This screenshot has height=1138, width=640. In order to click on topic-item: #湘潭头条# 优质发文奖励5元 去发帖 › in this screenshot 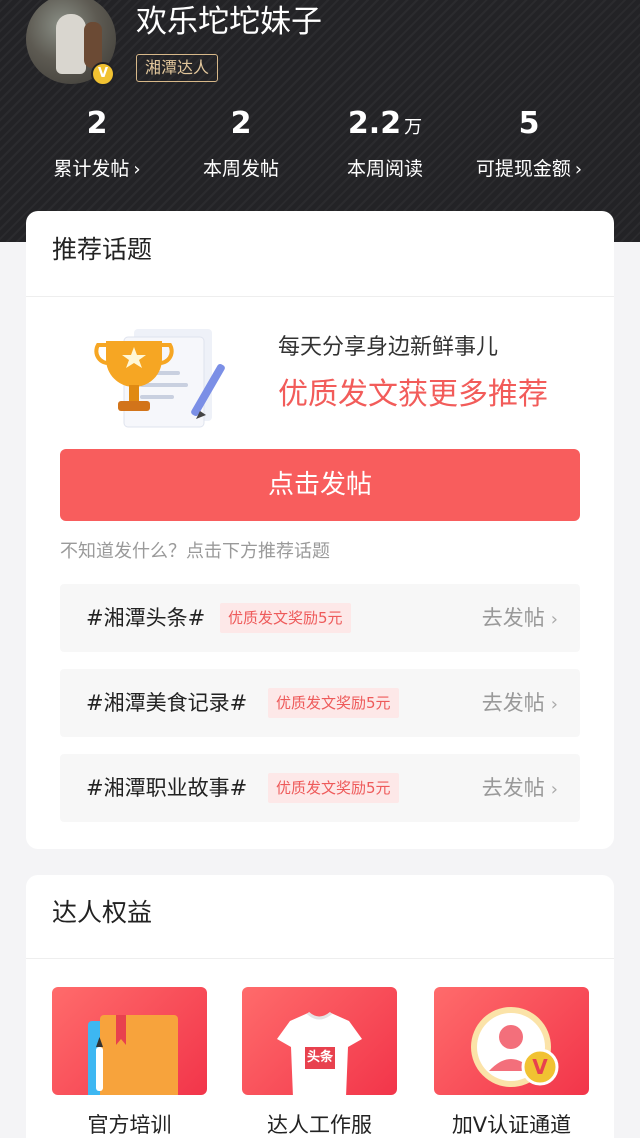, I will do `click(320, 618)`.